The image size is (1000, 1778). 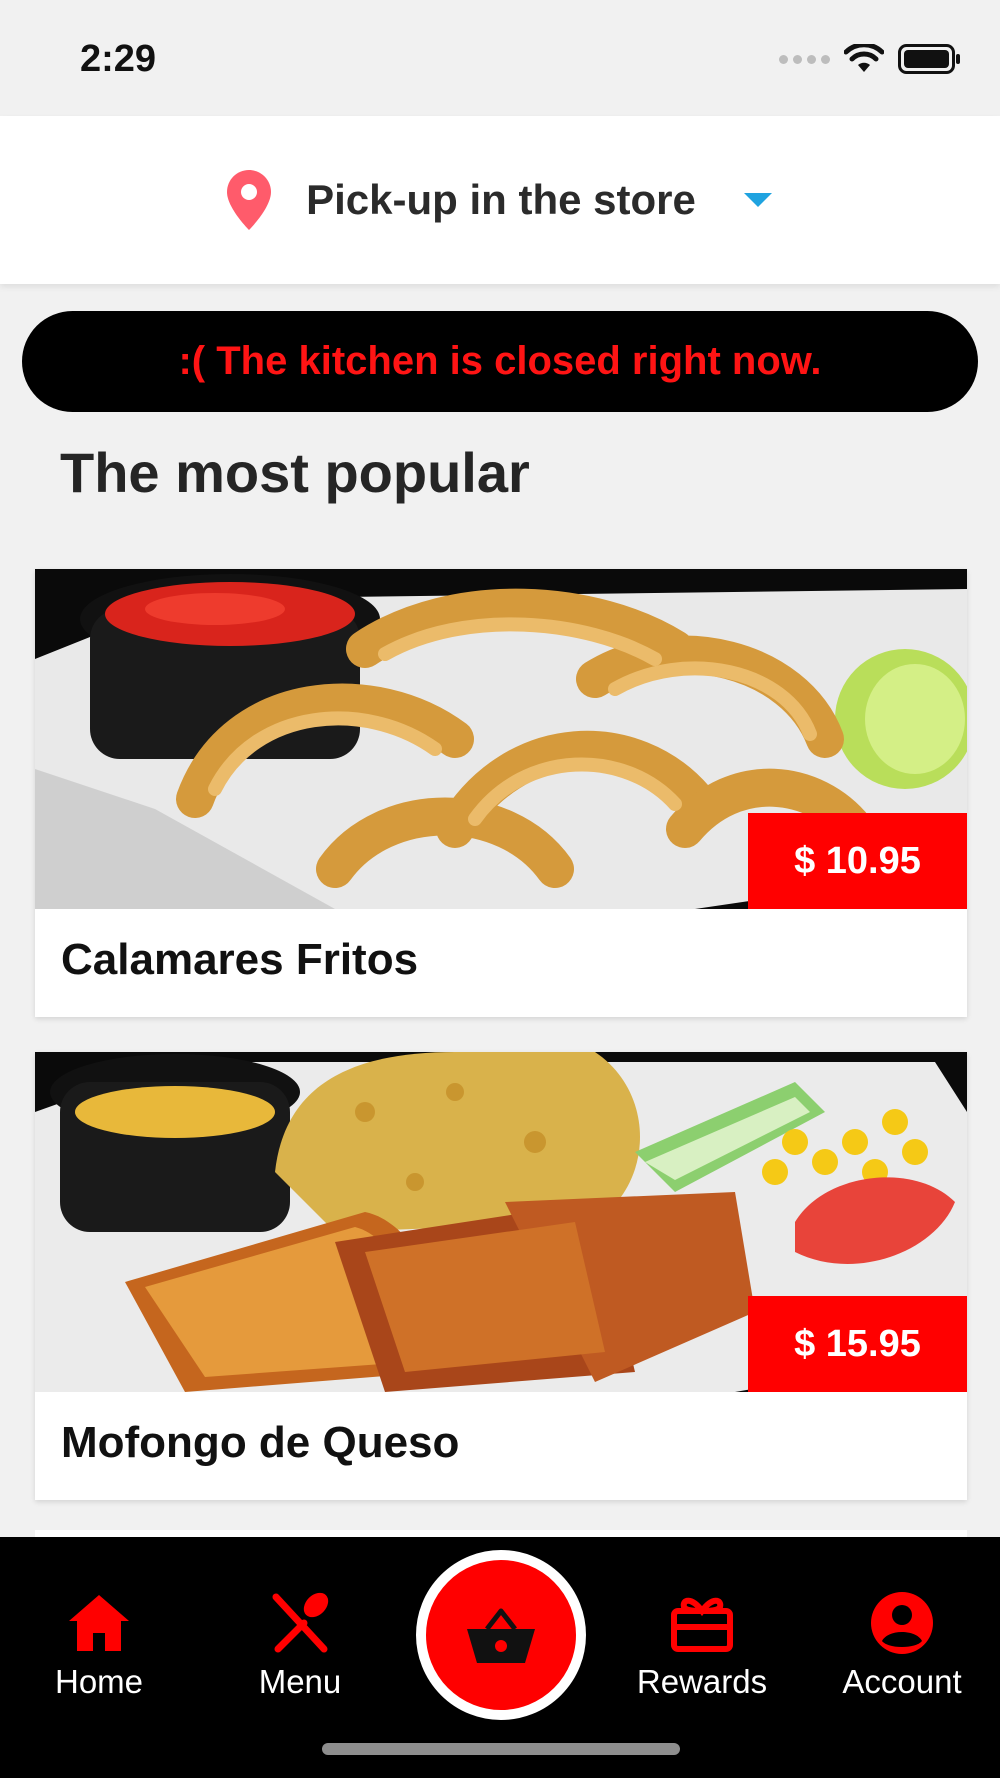 What do you see at coordinates (300, 1681) in the screenshot?
I see `nav-menu-label: Menu` at bounding box center [300, 1681].